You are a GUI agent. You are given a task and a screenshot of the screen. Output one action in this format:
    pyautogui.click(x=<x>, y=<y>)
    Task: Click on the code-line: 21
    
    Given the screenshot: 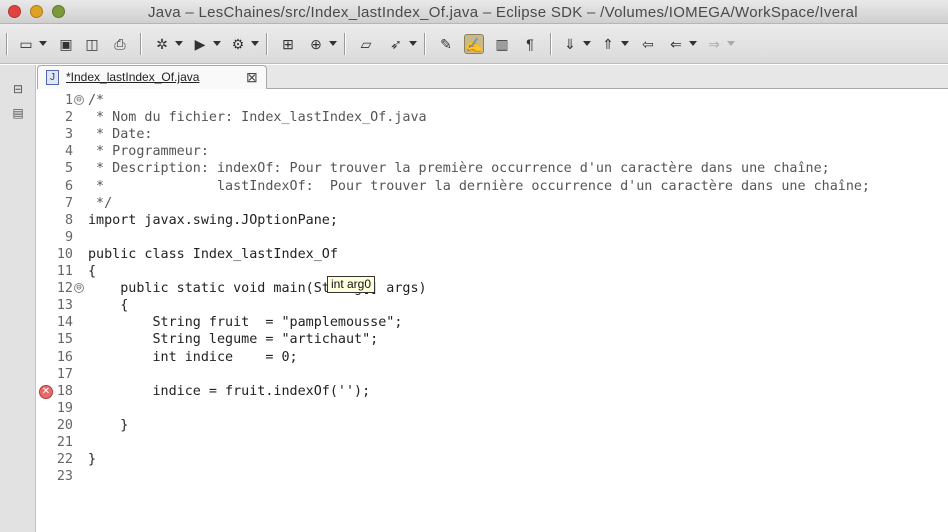 What is the action you would take?
    pyautogui.click(x=492, y=442)
    